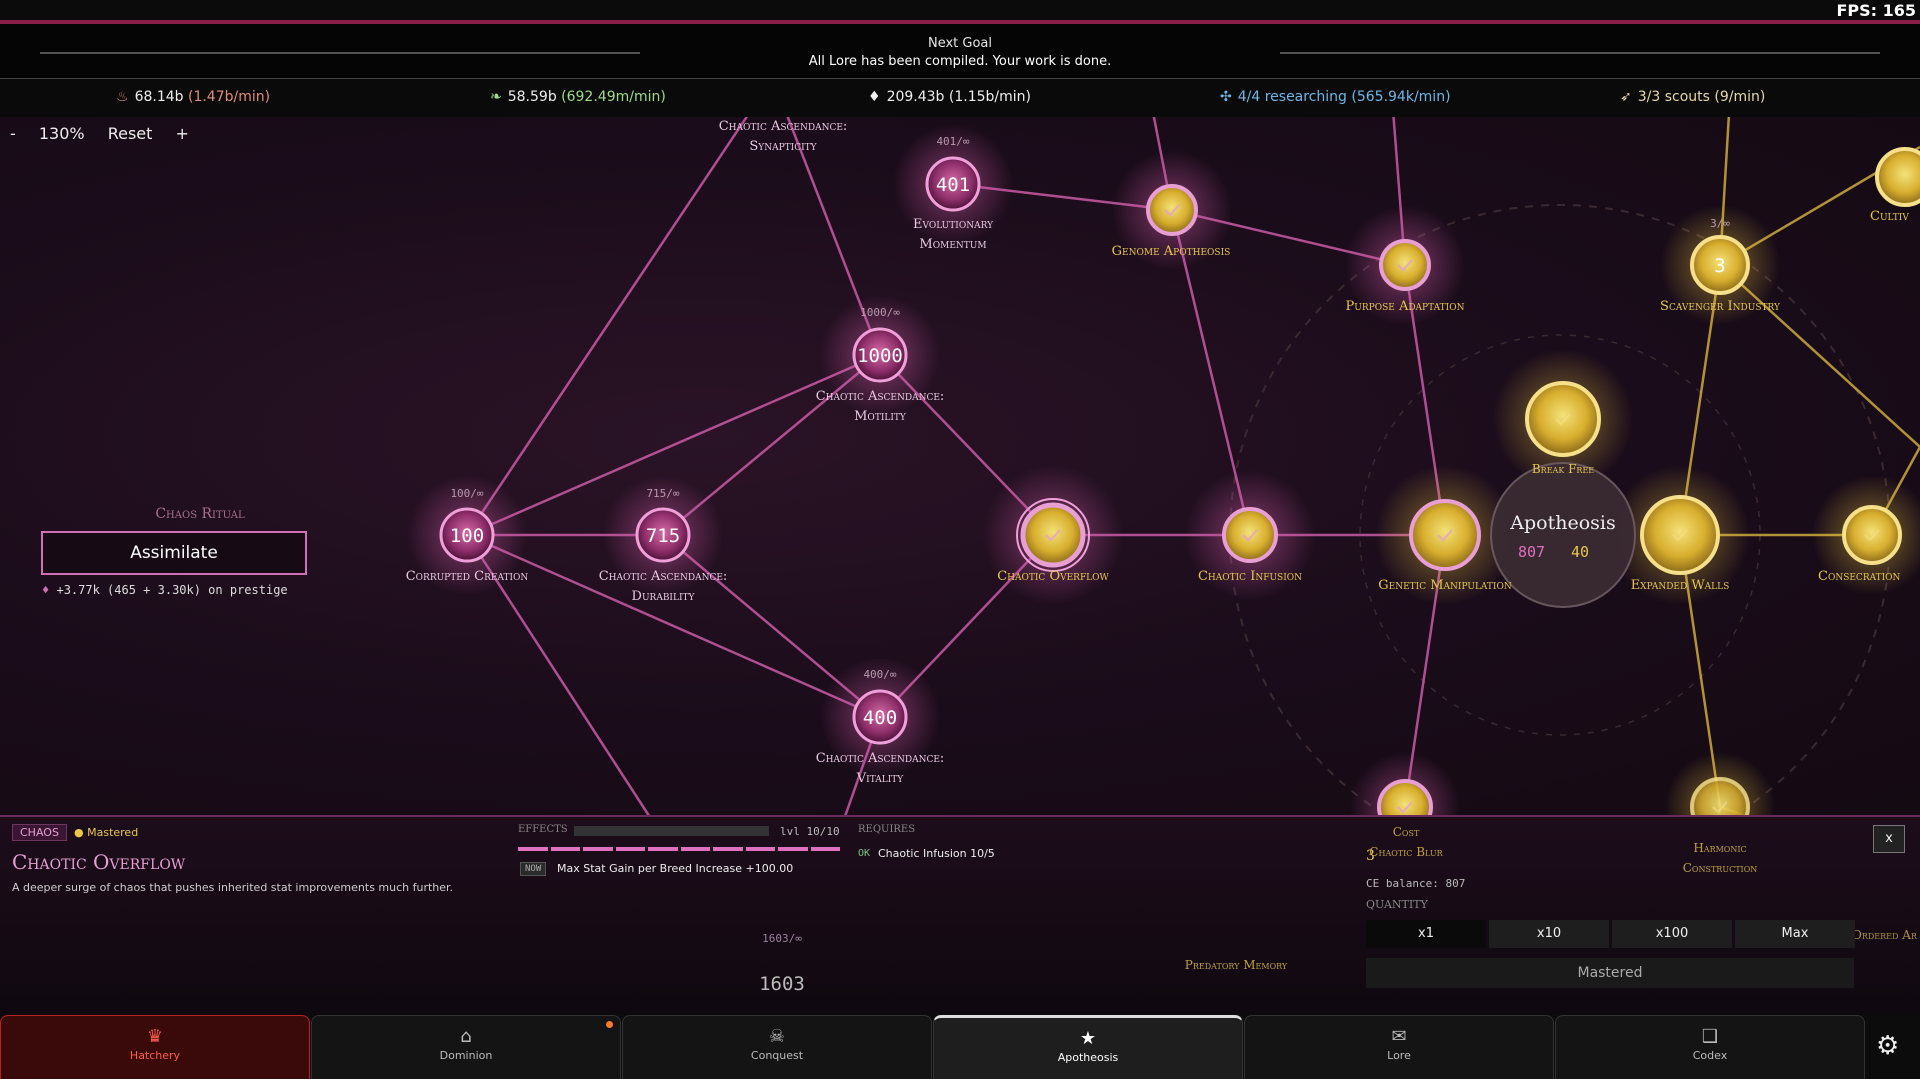  I want to click on tab-conquest: ☠ Conquest, so click(777, 1047).